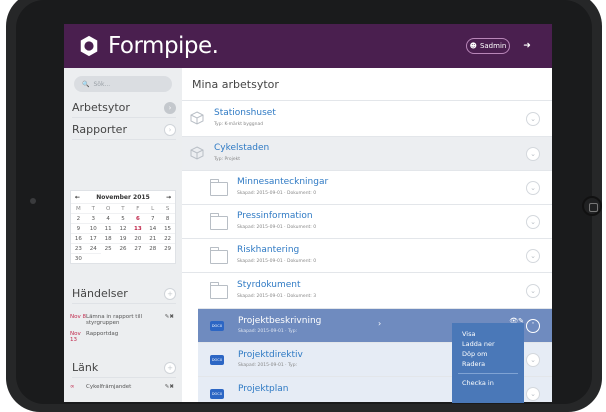 The image size is (606, 412). I want to click on workspace-name: Stationshuset, so click(245, 113).